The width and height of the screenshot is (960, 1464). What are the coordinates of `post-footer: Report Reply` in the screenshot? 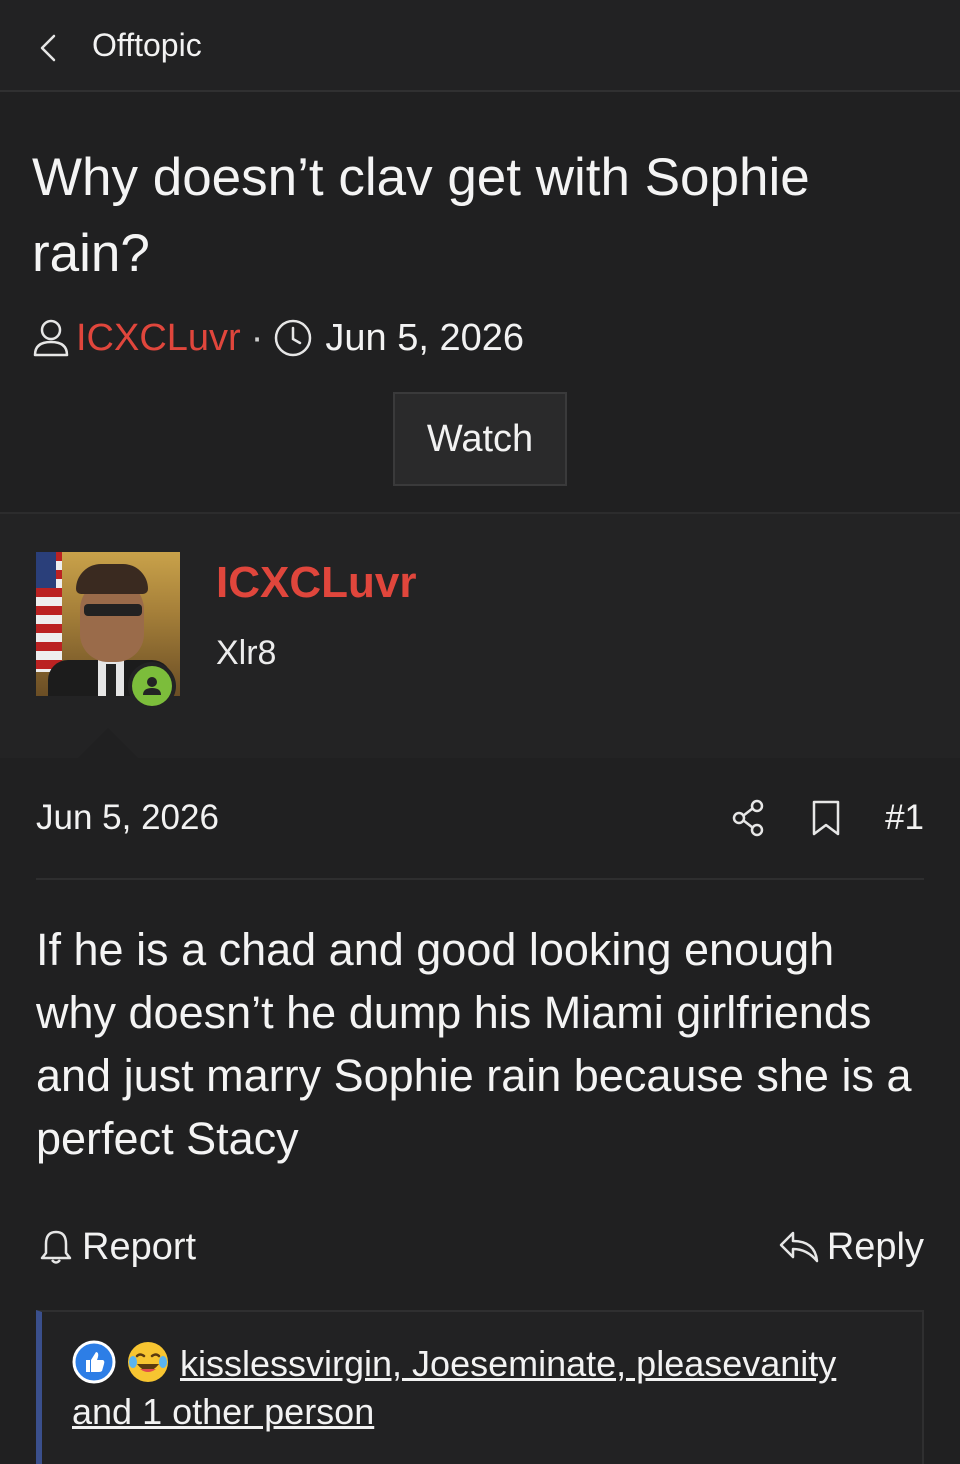 It's located at (480, 1247).